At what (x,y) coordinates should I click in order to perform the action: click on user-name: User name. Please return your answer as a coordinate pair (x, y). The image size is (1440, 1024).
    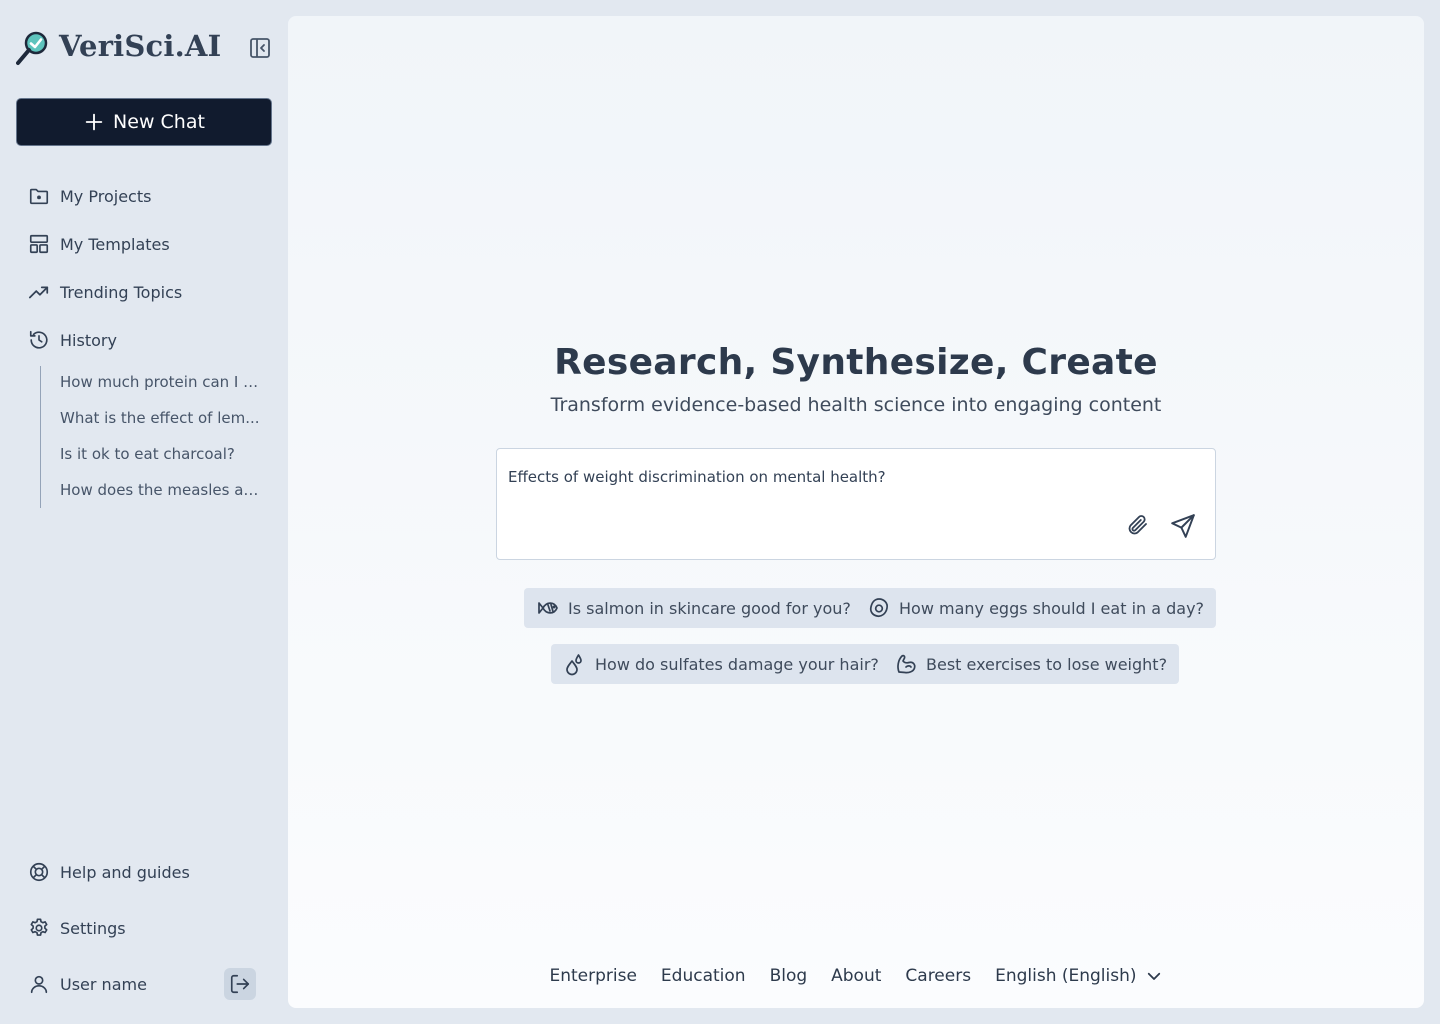
    Looking at the image, I should click on (103, 984).